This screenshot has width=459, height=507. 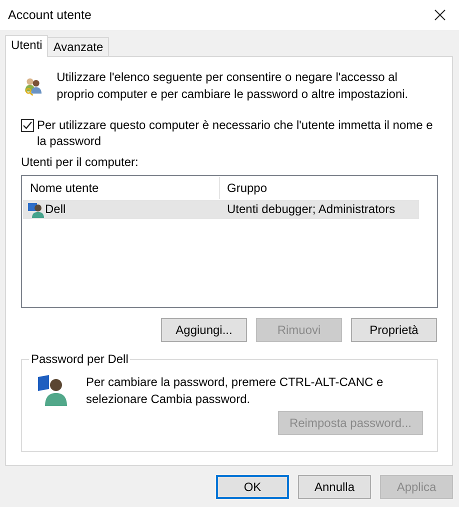 What do you see at coordinates (50, 15) in the screenshot?
I see `window-title: Account utente` at bounding box center [50, 15].